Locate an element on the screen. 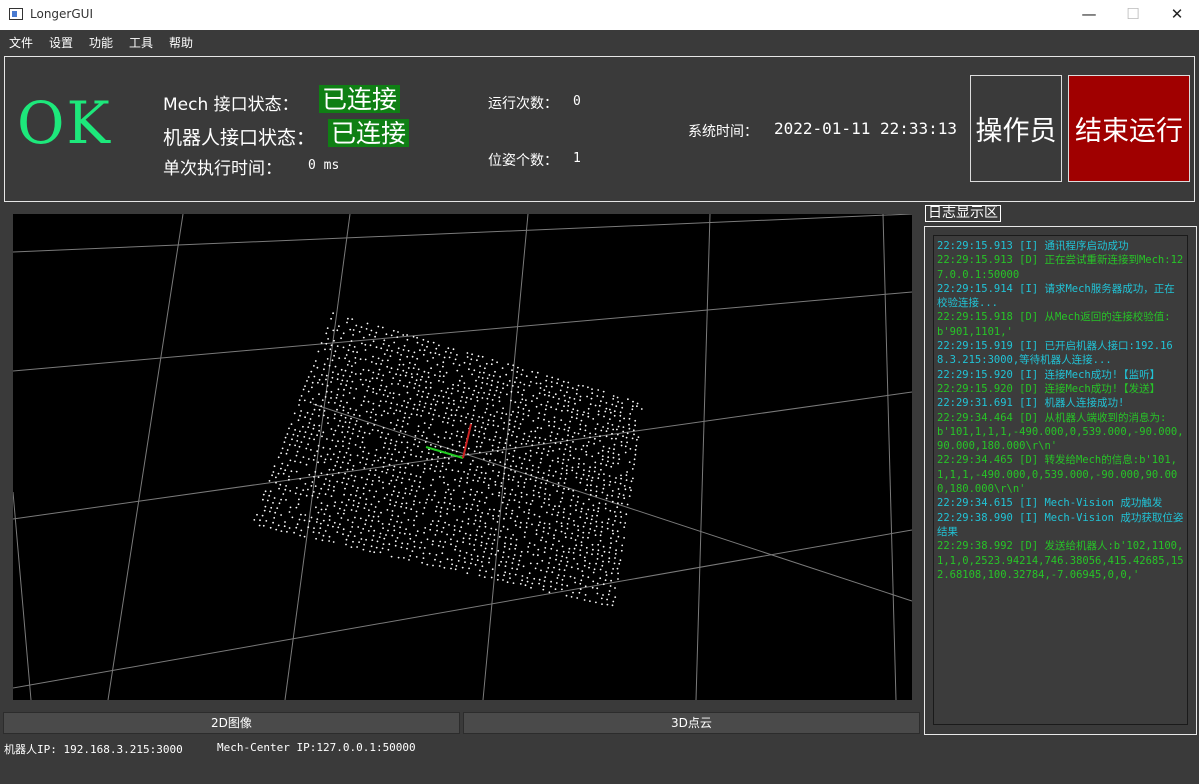 Image resolution: width=1199 pixels, height=784 pixels. tab-3d-cloud: 3D点云 is located at coordinates (691, 723).